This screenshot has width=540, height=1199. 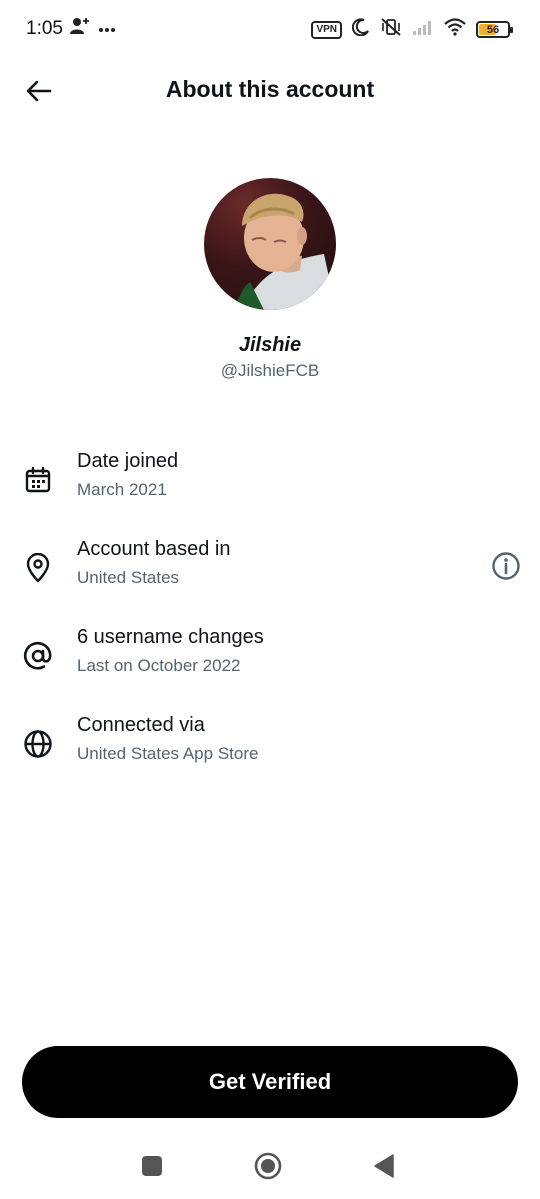 I want to click on info-circle-button, so click(x=506, y=566).